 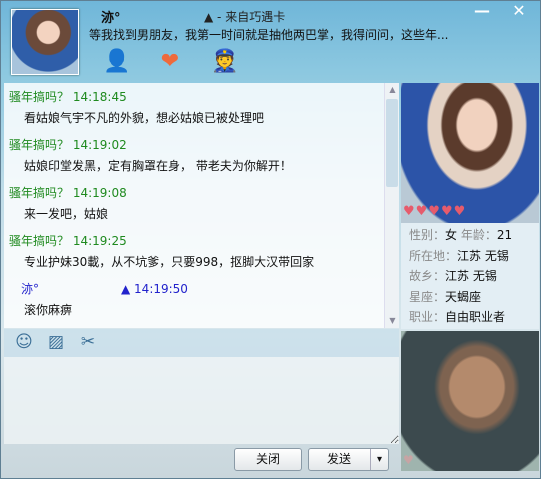 I want to click on heart-icon: ♥, so click(x=408, y=460).